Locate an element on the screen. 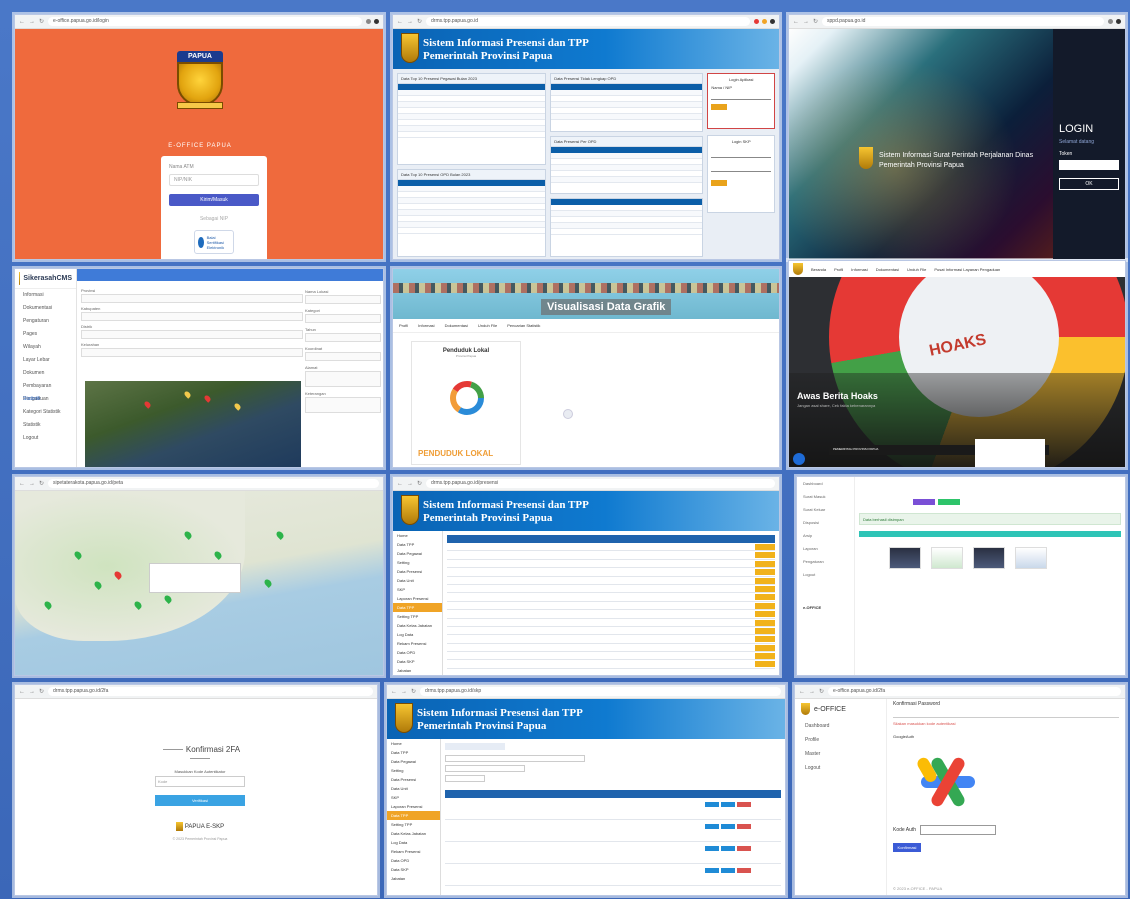 The height and width of the screenshot is (899, 1130). nav-item: Profil is located at coordinates (838, 269).